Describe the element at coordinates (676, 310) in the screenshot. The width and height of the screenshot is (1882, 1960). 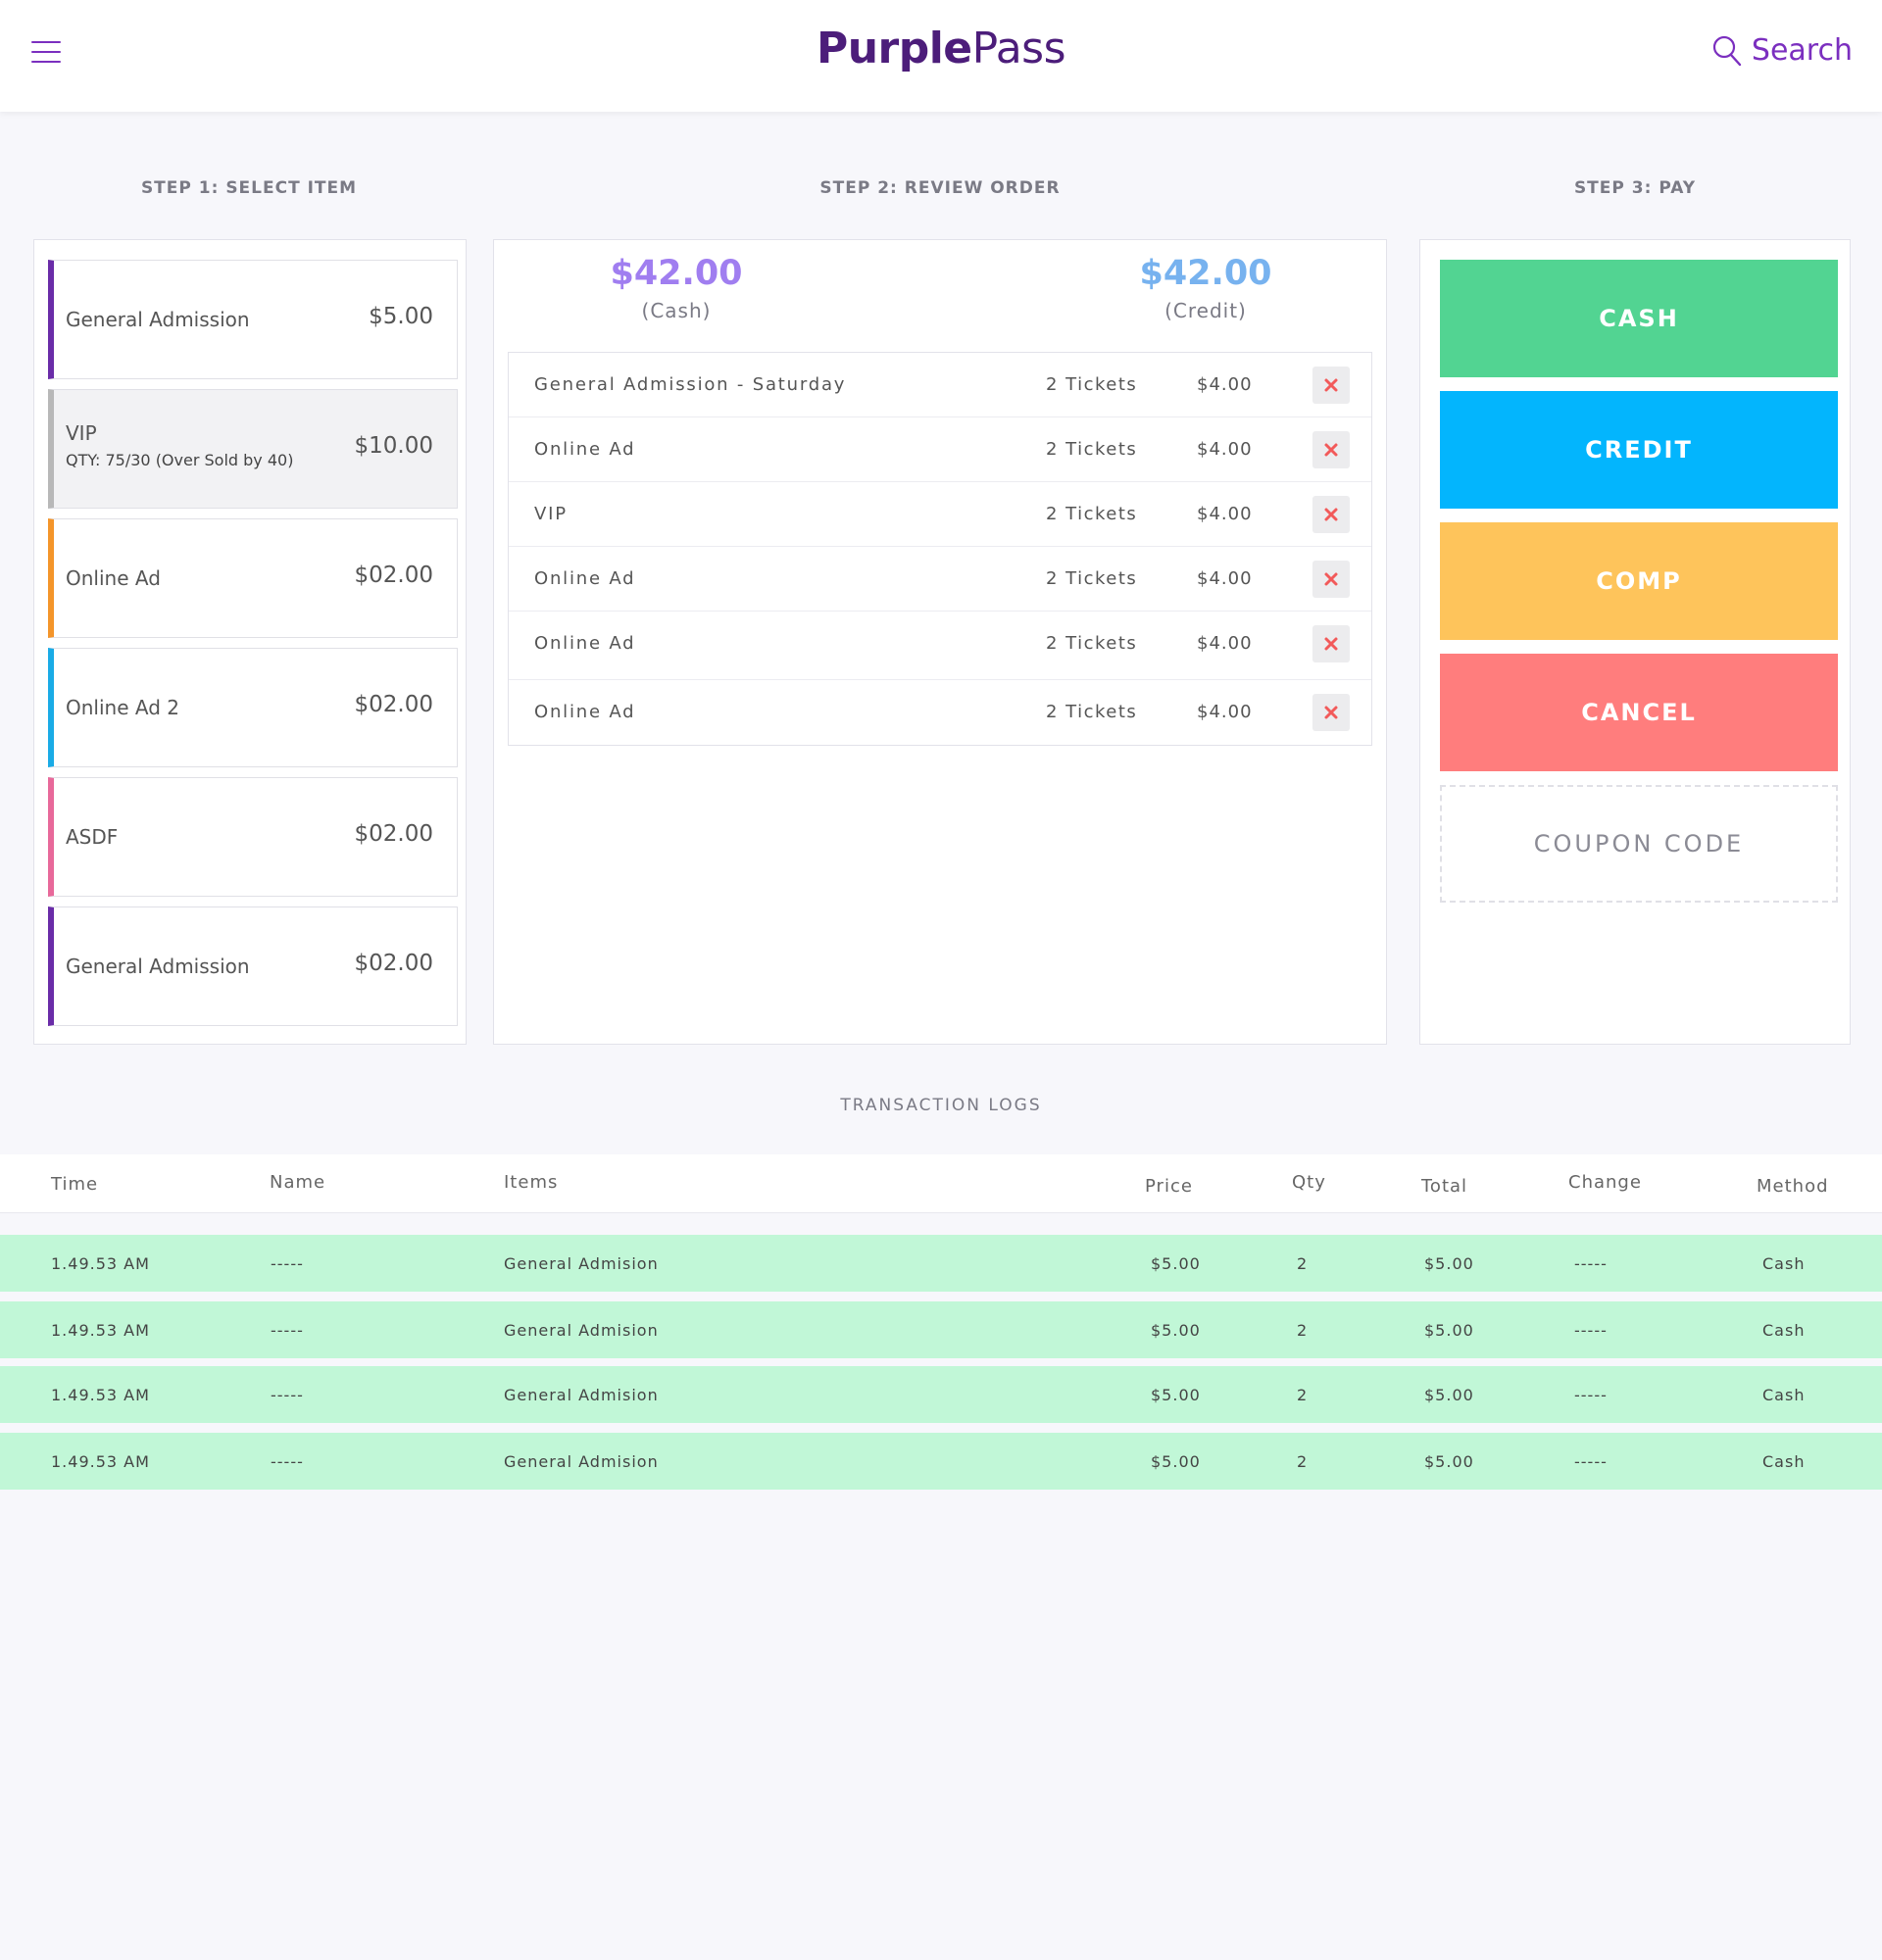
I see `cash-total-label: (Cash)` at that location.